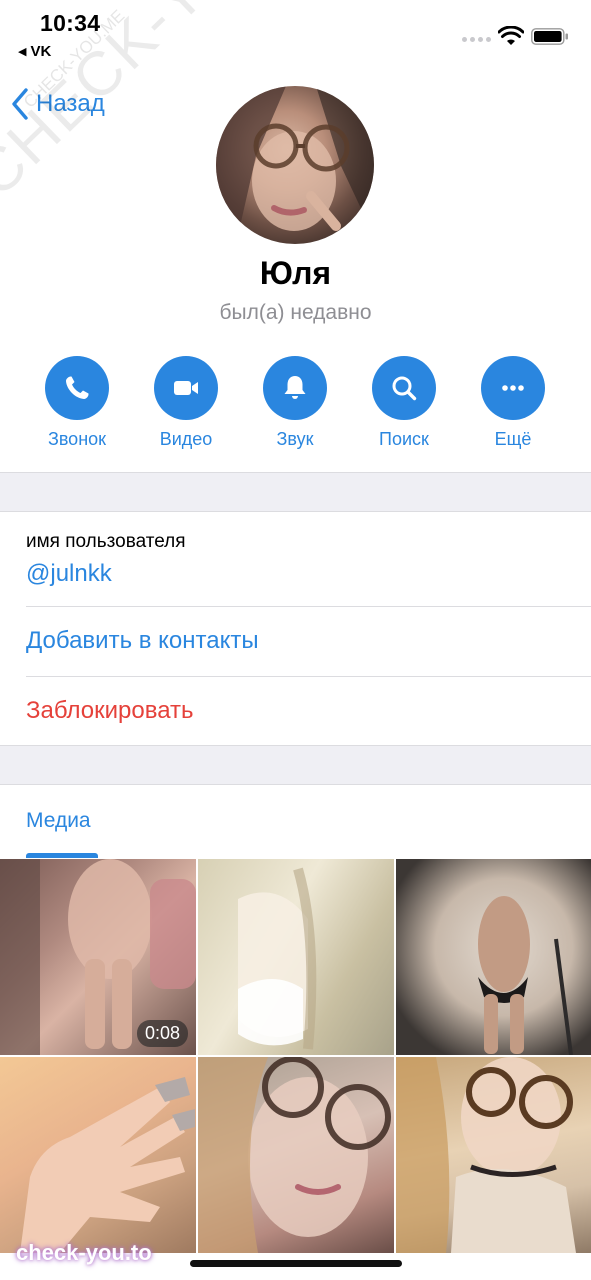 This screenshot has height=1280, width=591. Describe the element at coordinates (186, 406) in the screenshot. I see `video-call-button: Видео` at that location.